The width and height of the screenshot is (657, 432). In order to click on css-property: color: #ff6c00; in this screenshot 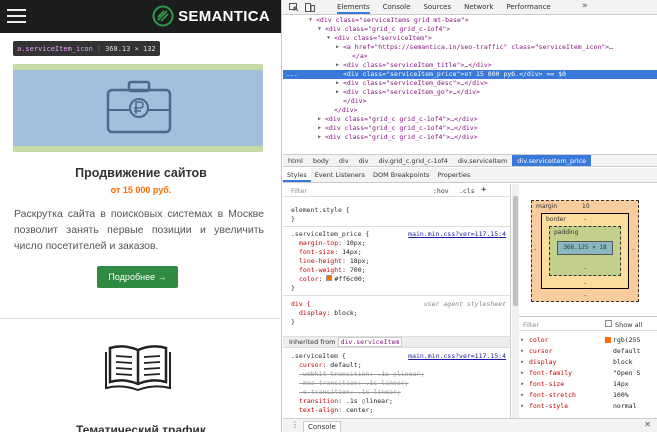, I will do `click(332, 279)`.